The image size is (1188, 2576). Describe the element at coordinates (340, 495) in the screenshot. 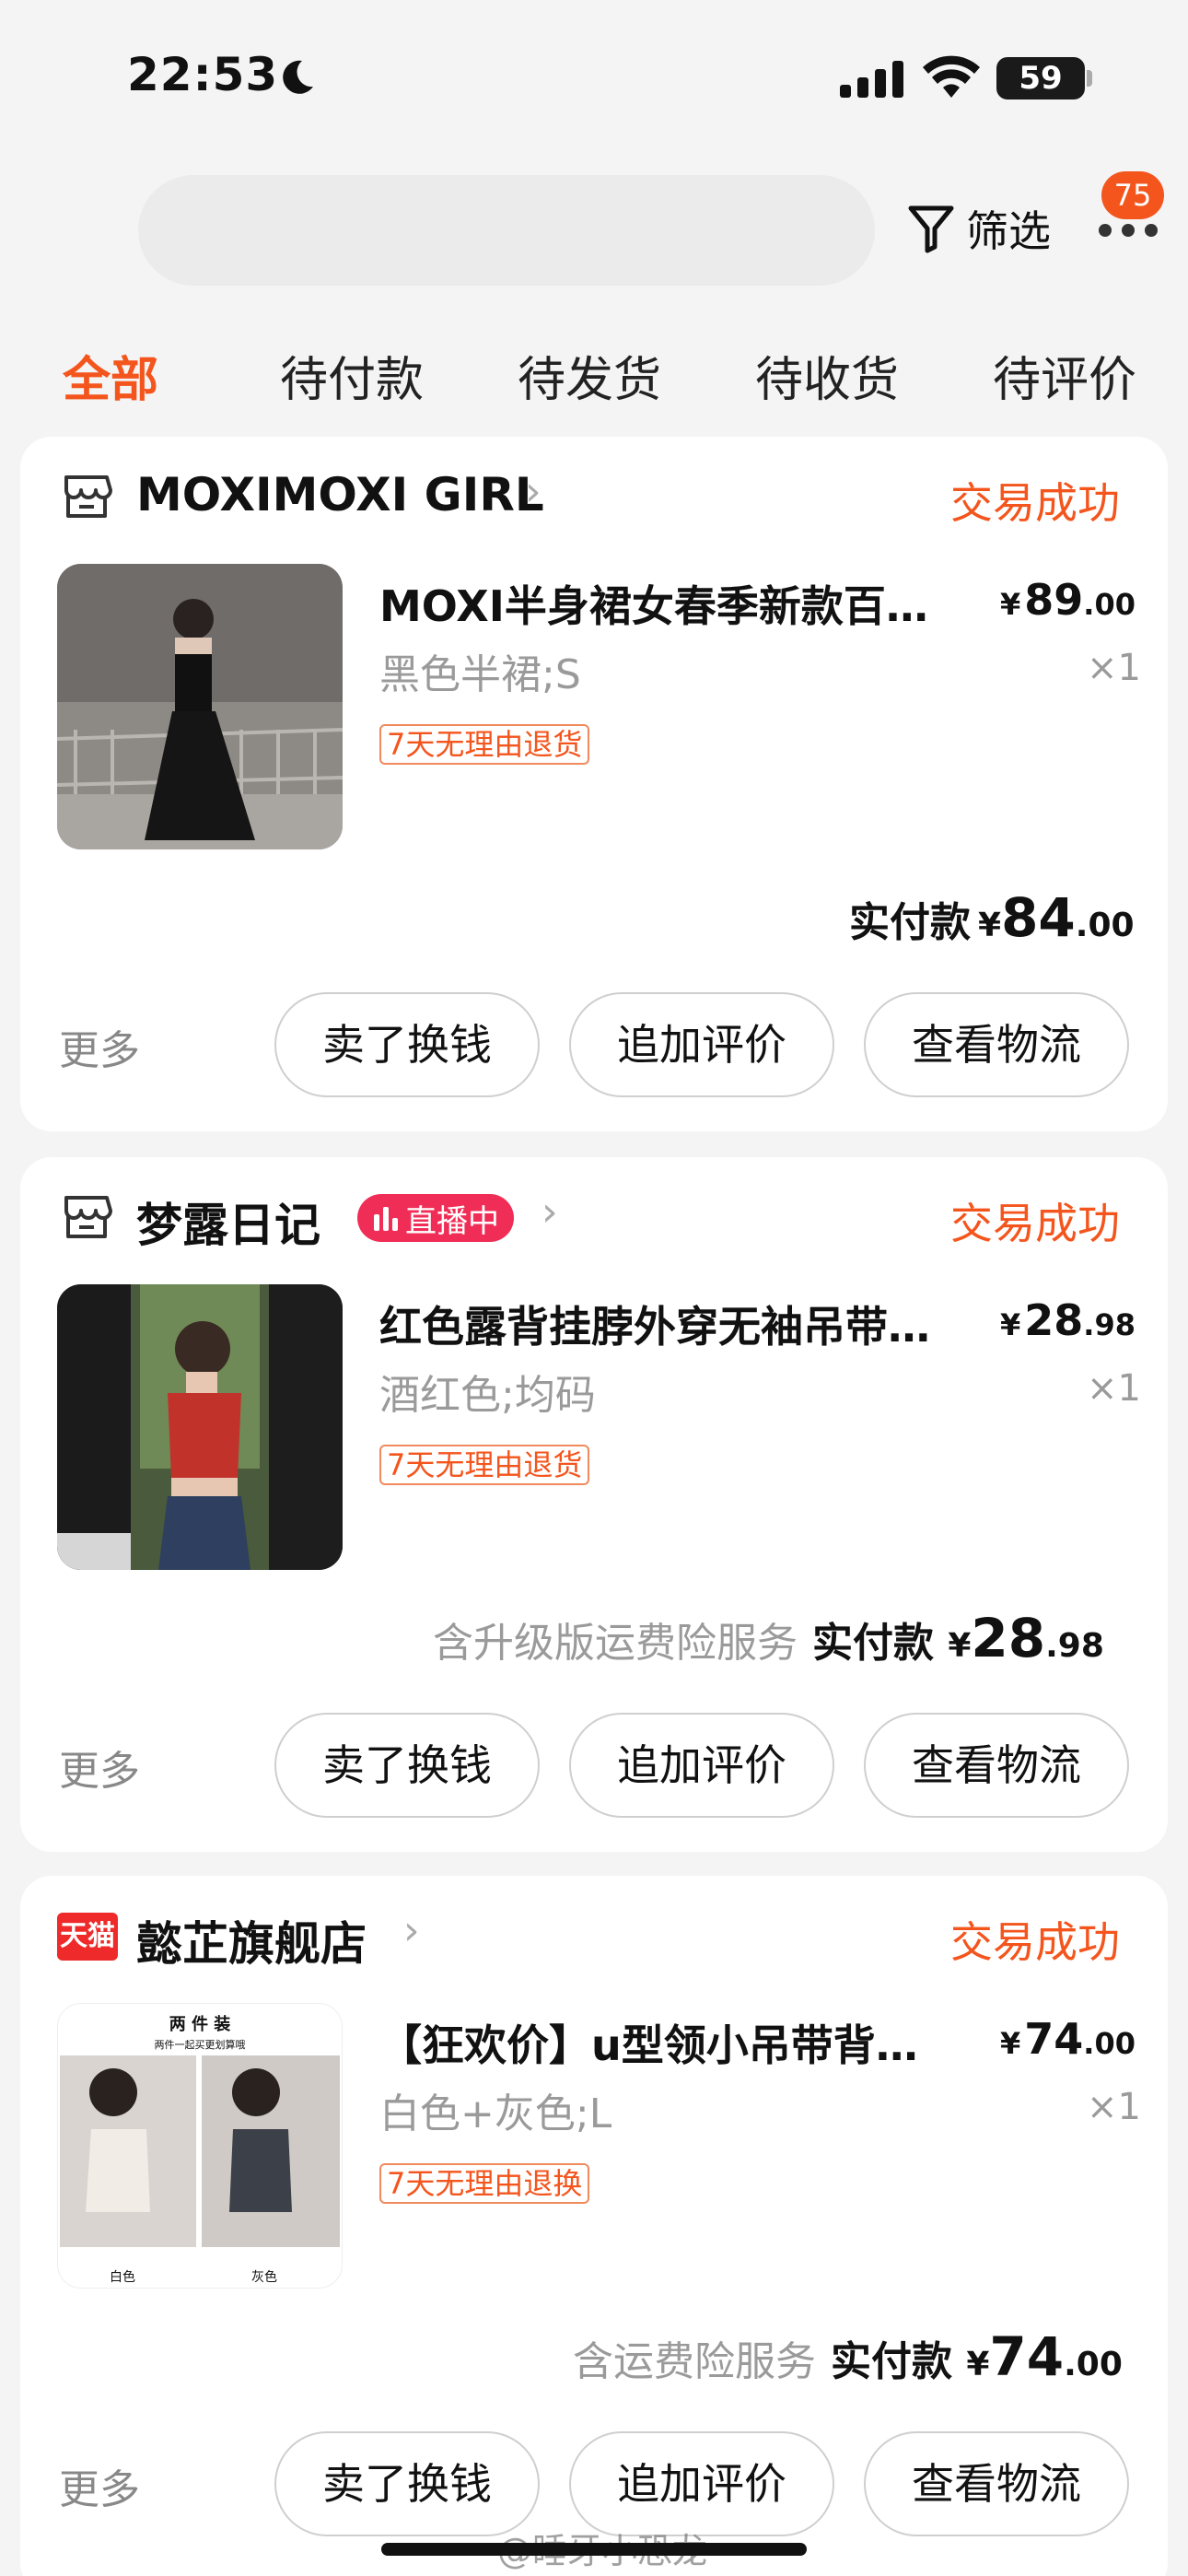

I see `shop-name: MOXIMOXI GIRL` at that location.